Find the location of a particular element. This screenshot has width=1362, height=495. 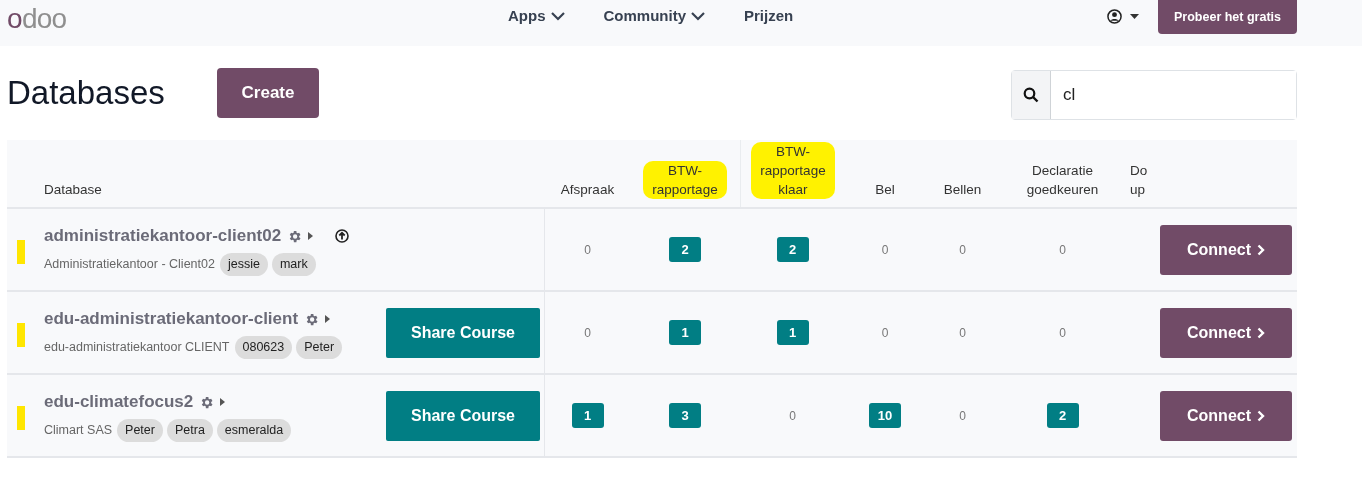

column-header: Declaratie goedkeuren is located at coordinates (1062, 180).